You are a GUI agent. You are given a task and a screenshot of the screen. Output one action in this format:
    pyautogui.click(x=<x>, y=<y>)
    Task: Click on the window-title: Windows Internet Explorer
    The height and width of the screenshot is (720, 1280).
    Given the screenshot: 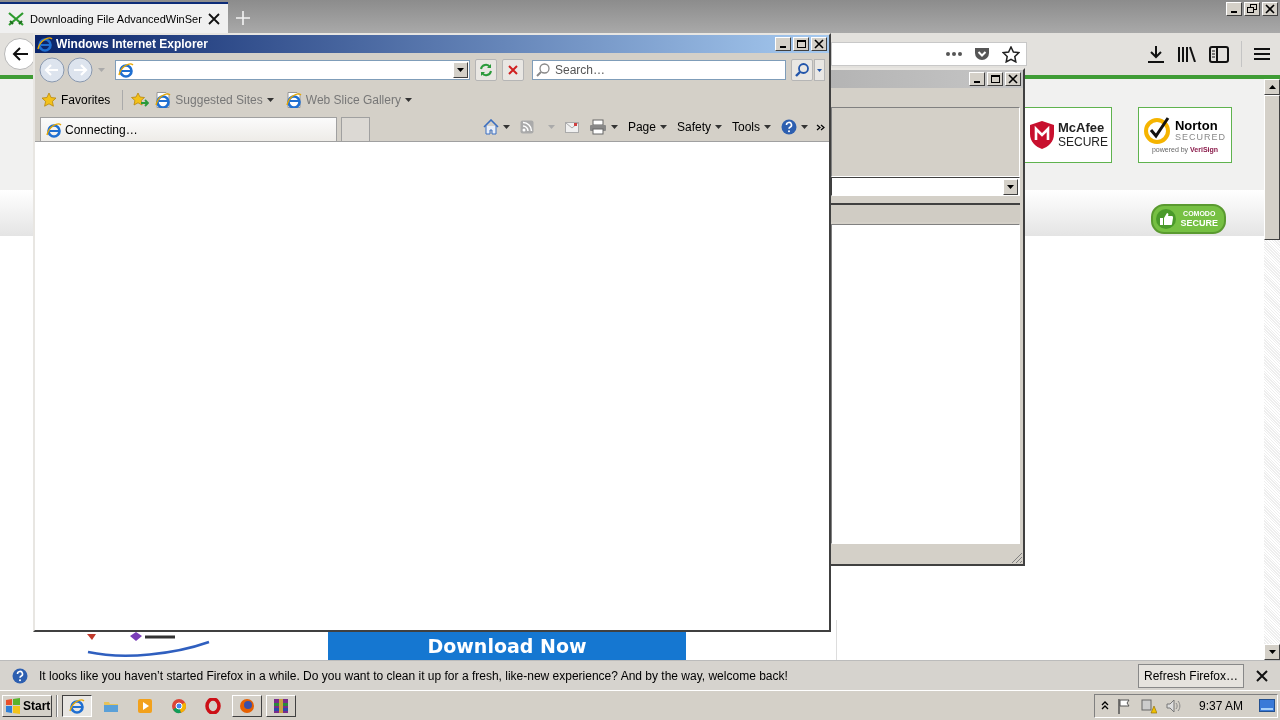 What is the action you would take?
    pyautogui.click(x=132, y=44)
    